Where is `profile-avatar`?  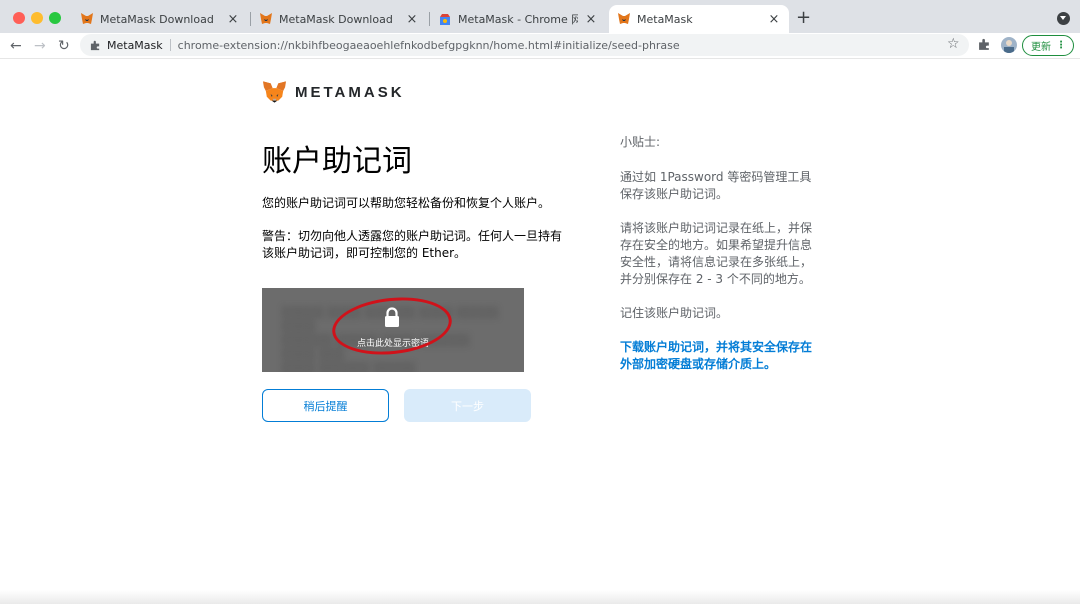
profile-avatar is located at coordinates (1009, 45).